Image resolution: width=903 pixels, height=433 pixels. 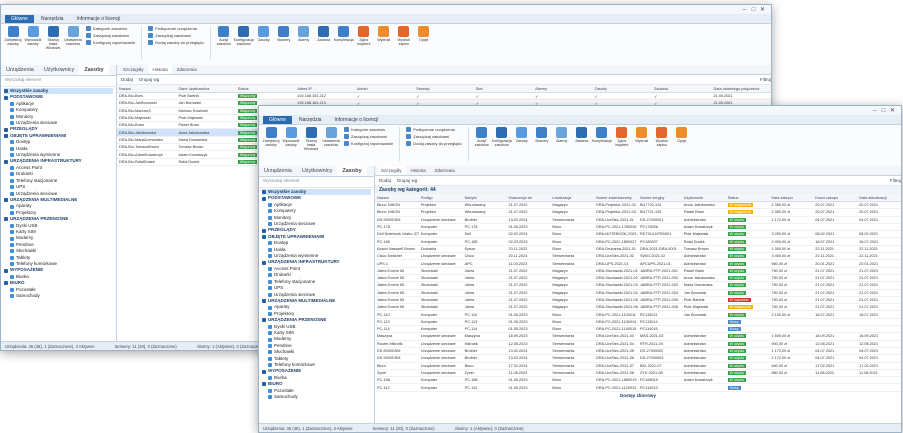 What do you see at coordinates (572, 198) in the screenshot?
I see `column-header: Lokalizacja` at bounding box center [572, 198].